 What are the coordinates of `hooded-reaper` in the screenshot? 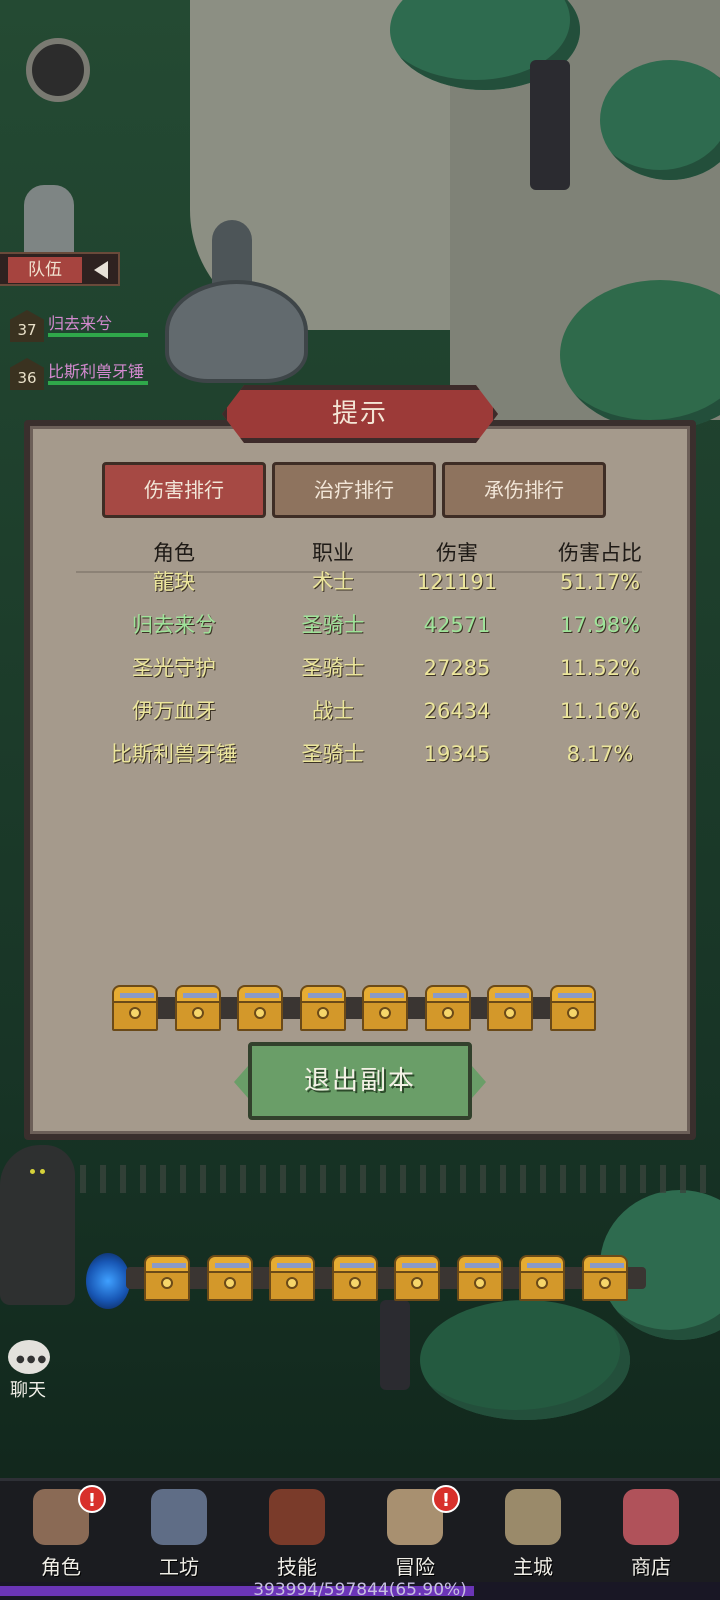 It's located at (37, 1225).